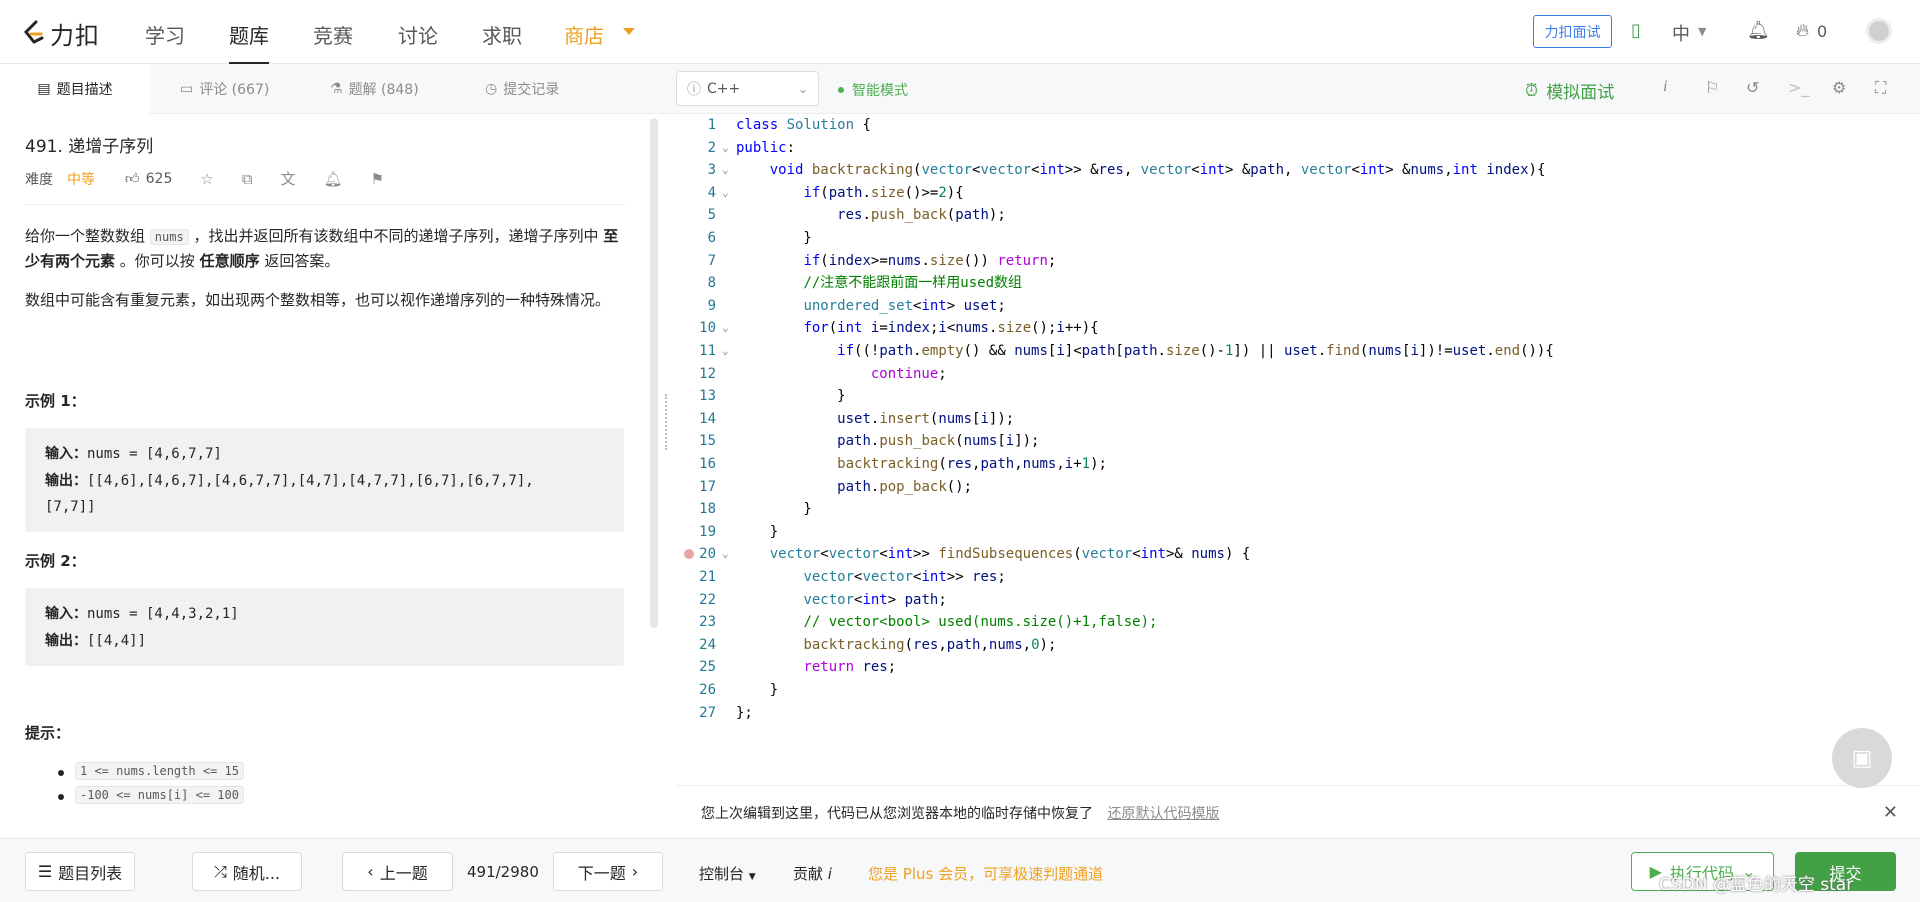 Image resolution: width=1920 pixels, height=902 pixels. Describe the element at coordinates (1572, 31) in the screenshot. I see `interview-button: 力扣面试` at that location.